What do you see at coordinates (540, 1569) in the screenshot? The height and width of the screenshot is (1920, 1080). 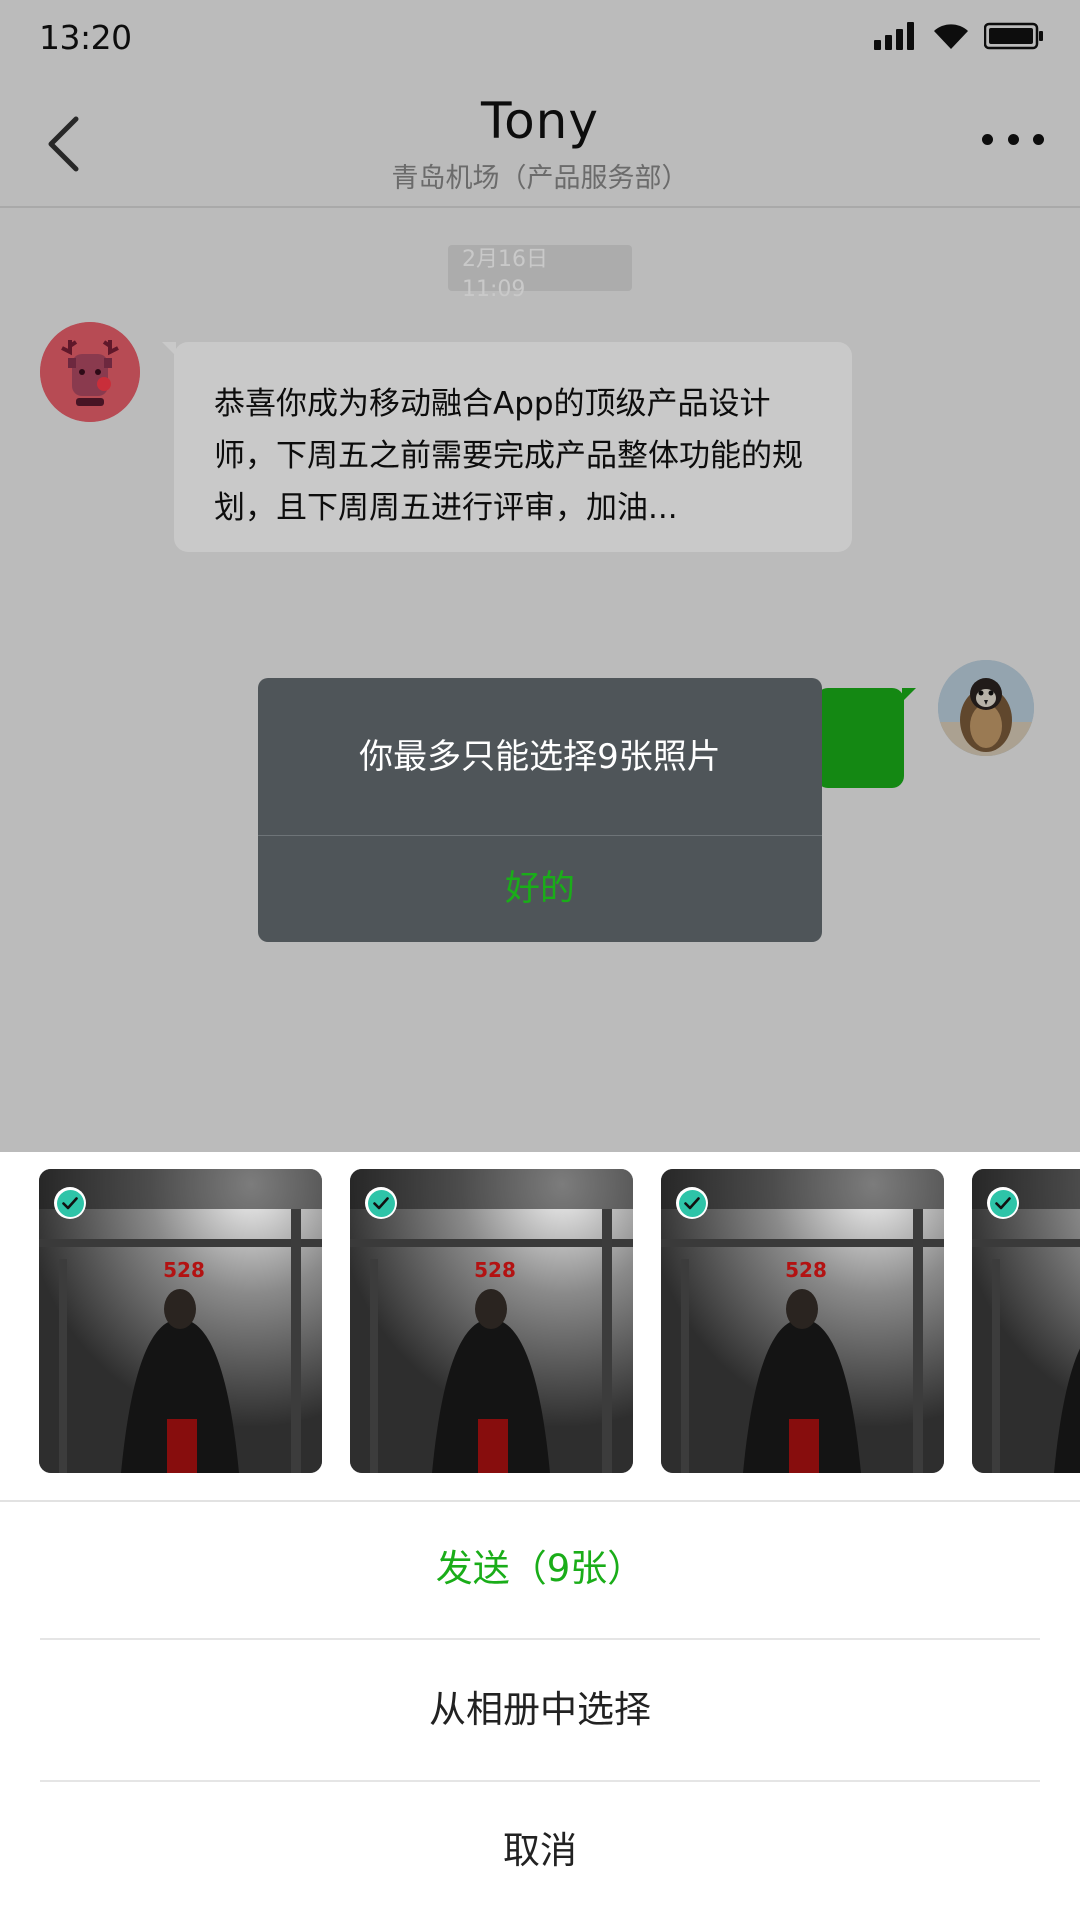 I see `send-button: 发送（9张）` at bounding box center [540, 1569].